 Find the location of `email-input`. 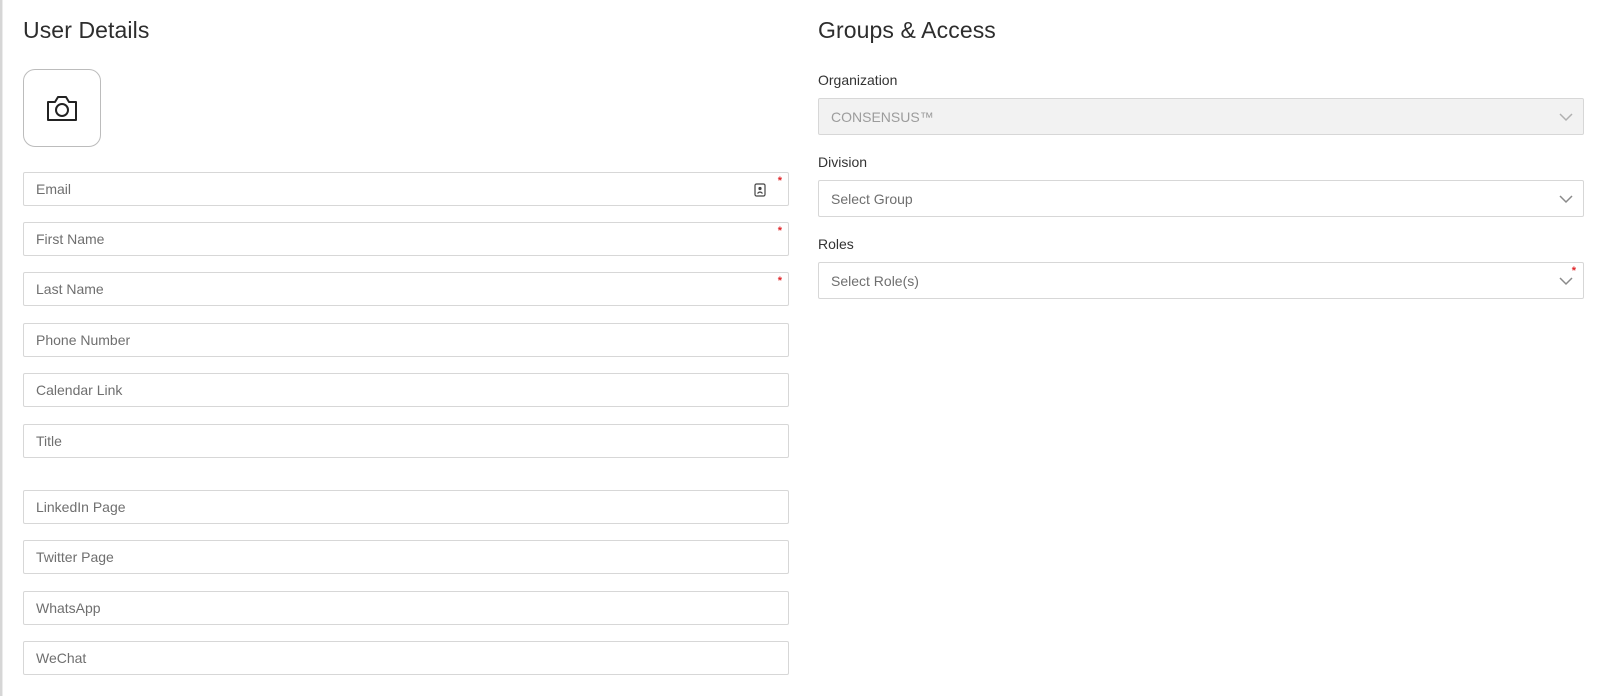

email-input is located at coordinates (406, 189).